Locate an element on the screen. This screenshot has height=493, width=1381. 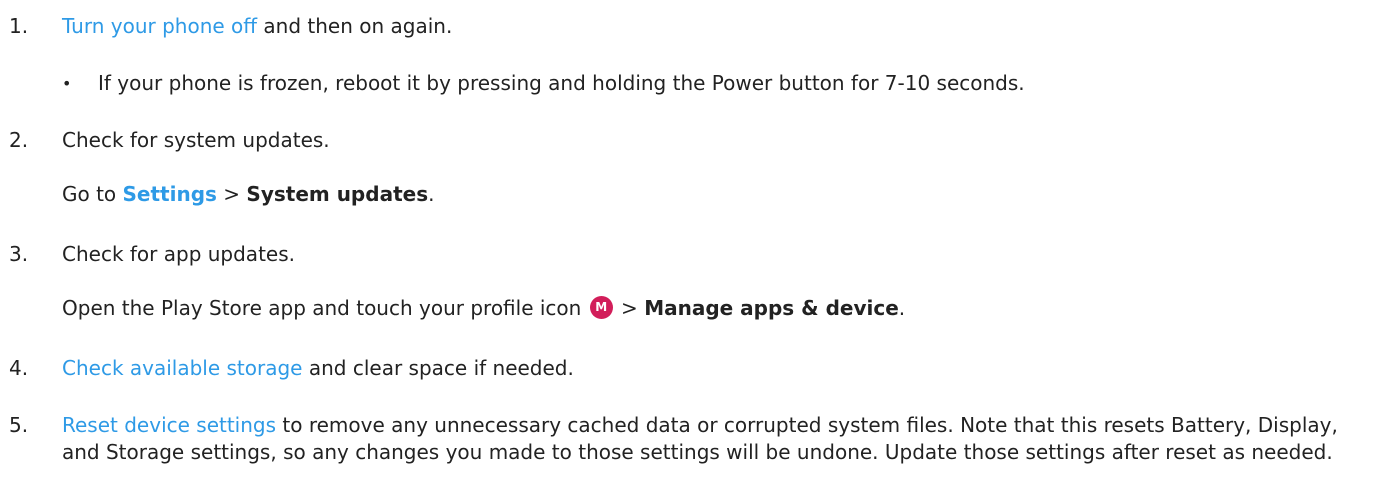
step-2-number: 2. is located at coordinates (19, 140).